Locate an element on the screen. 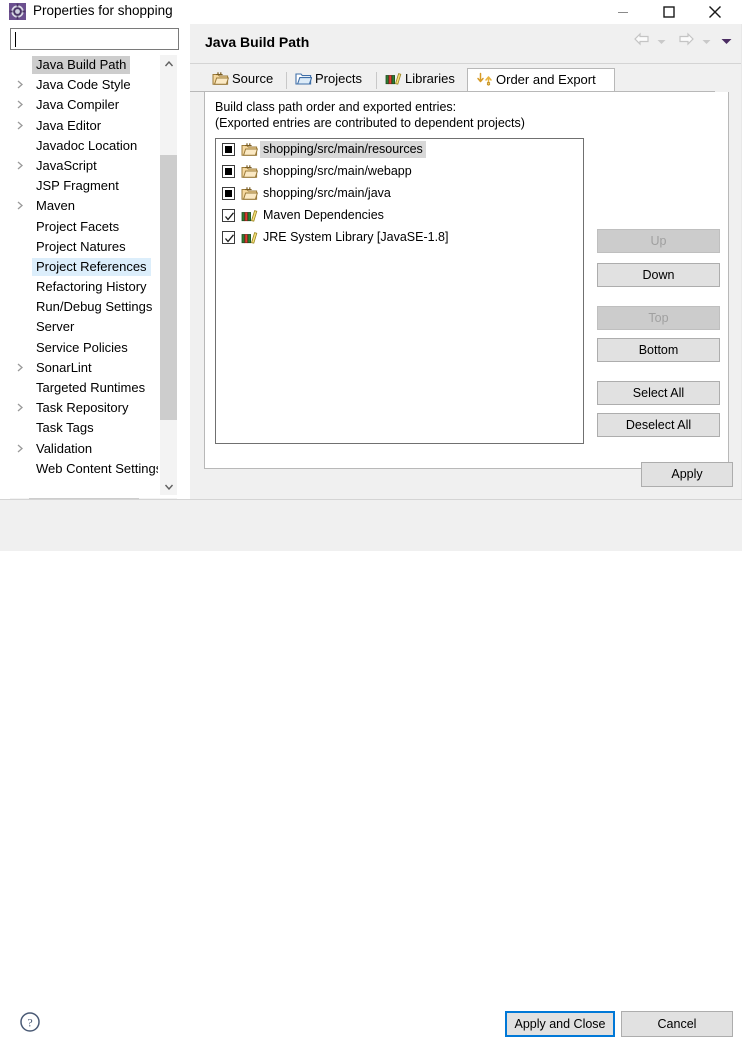 The height and width of the screenshot is (1037, 742). sidebar-item-java-compiler: Java Compiler is located at coordinates (84, 105).